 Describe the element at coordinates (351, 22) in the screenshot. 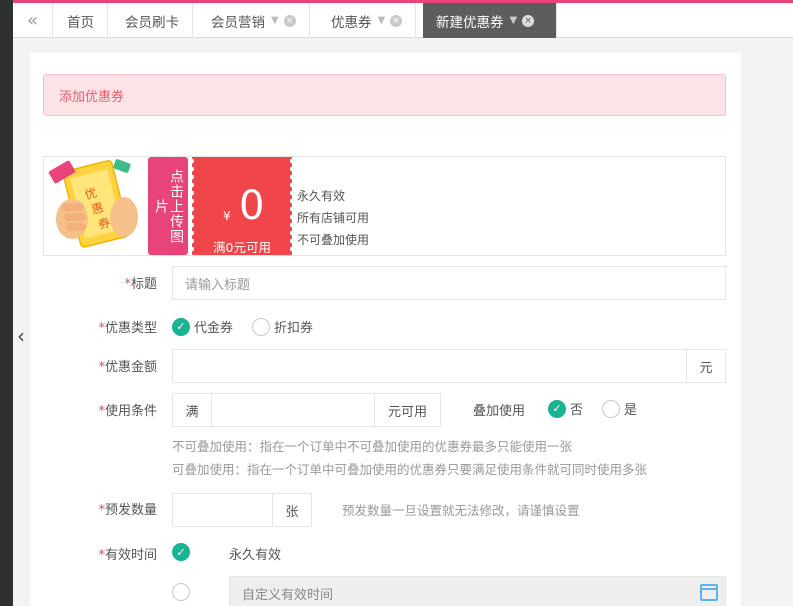

I see `tab-label: 优惠券` at that location.